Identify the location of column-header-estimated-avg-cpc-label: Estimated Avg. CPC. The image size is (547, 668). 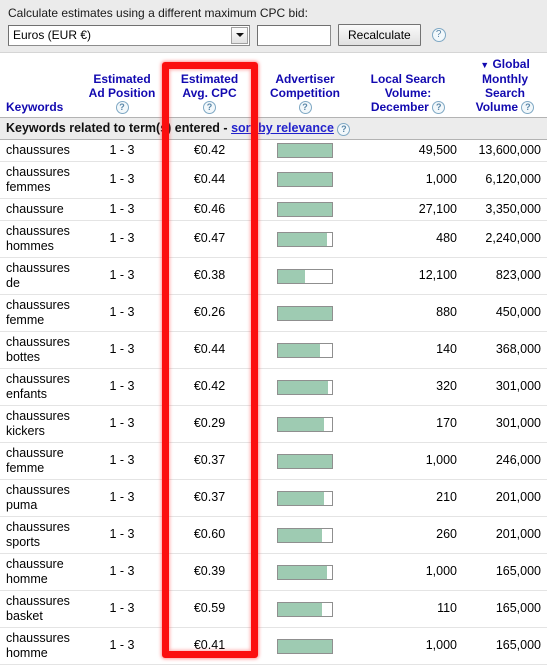
(209, 86).